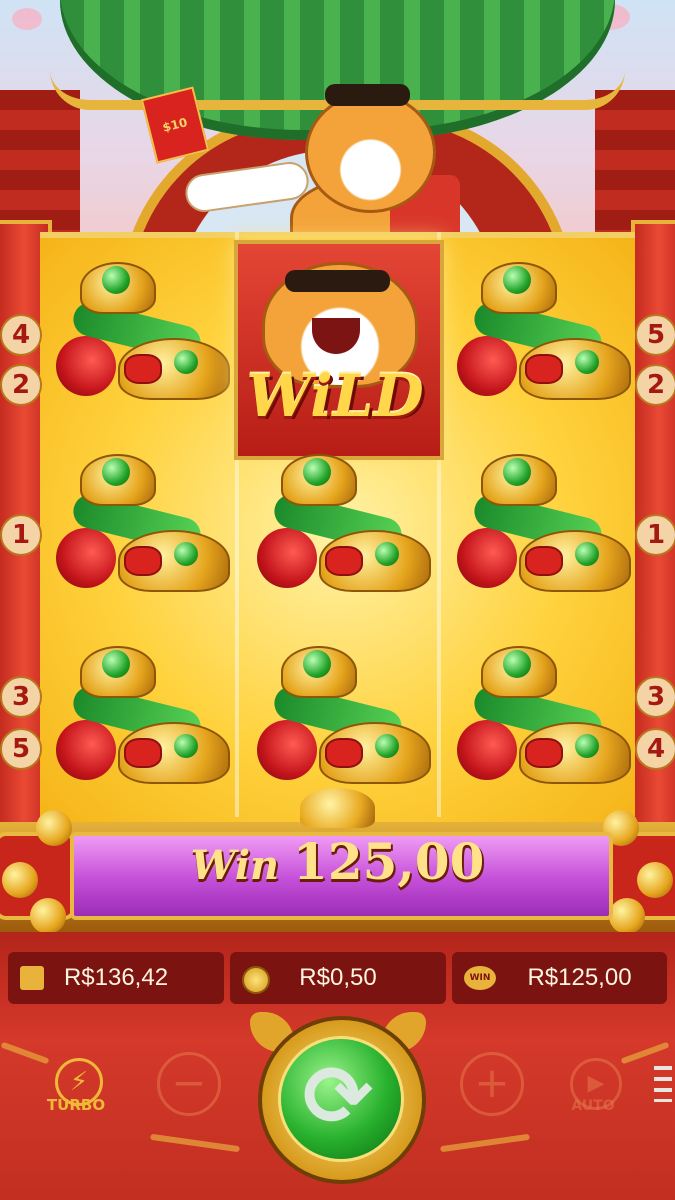 The image size is (675, 1200). What do you see at coordinates (27, 19) in the screenshot?
I see `blossom-decoration` at bounding box center [27, 19].